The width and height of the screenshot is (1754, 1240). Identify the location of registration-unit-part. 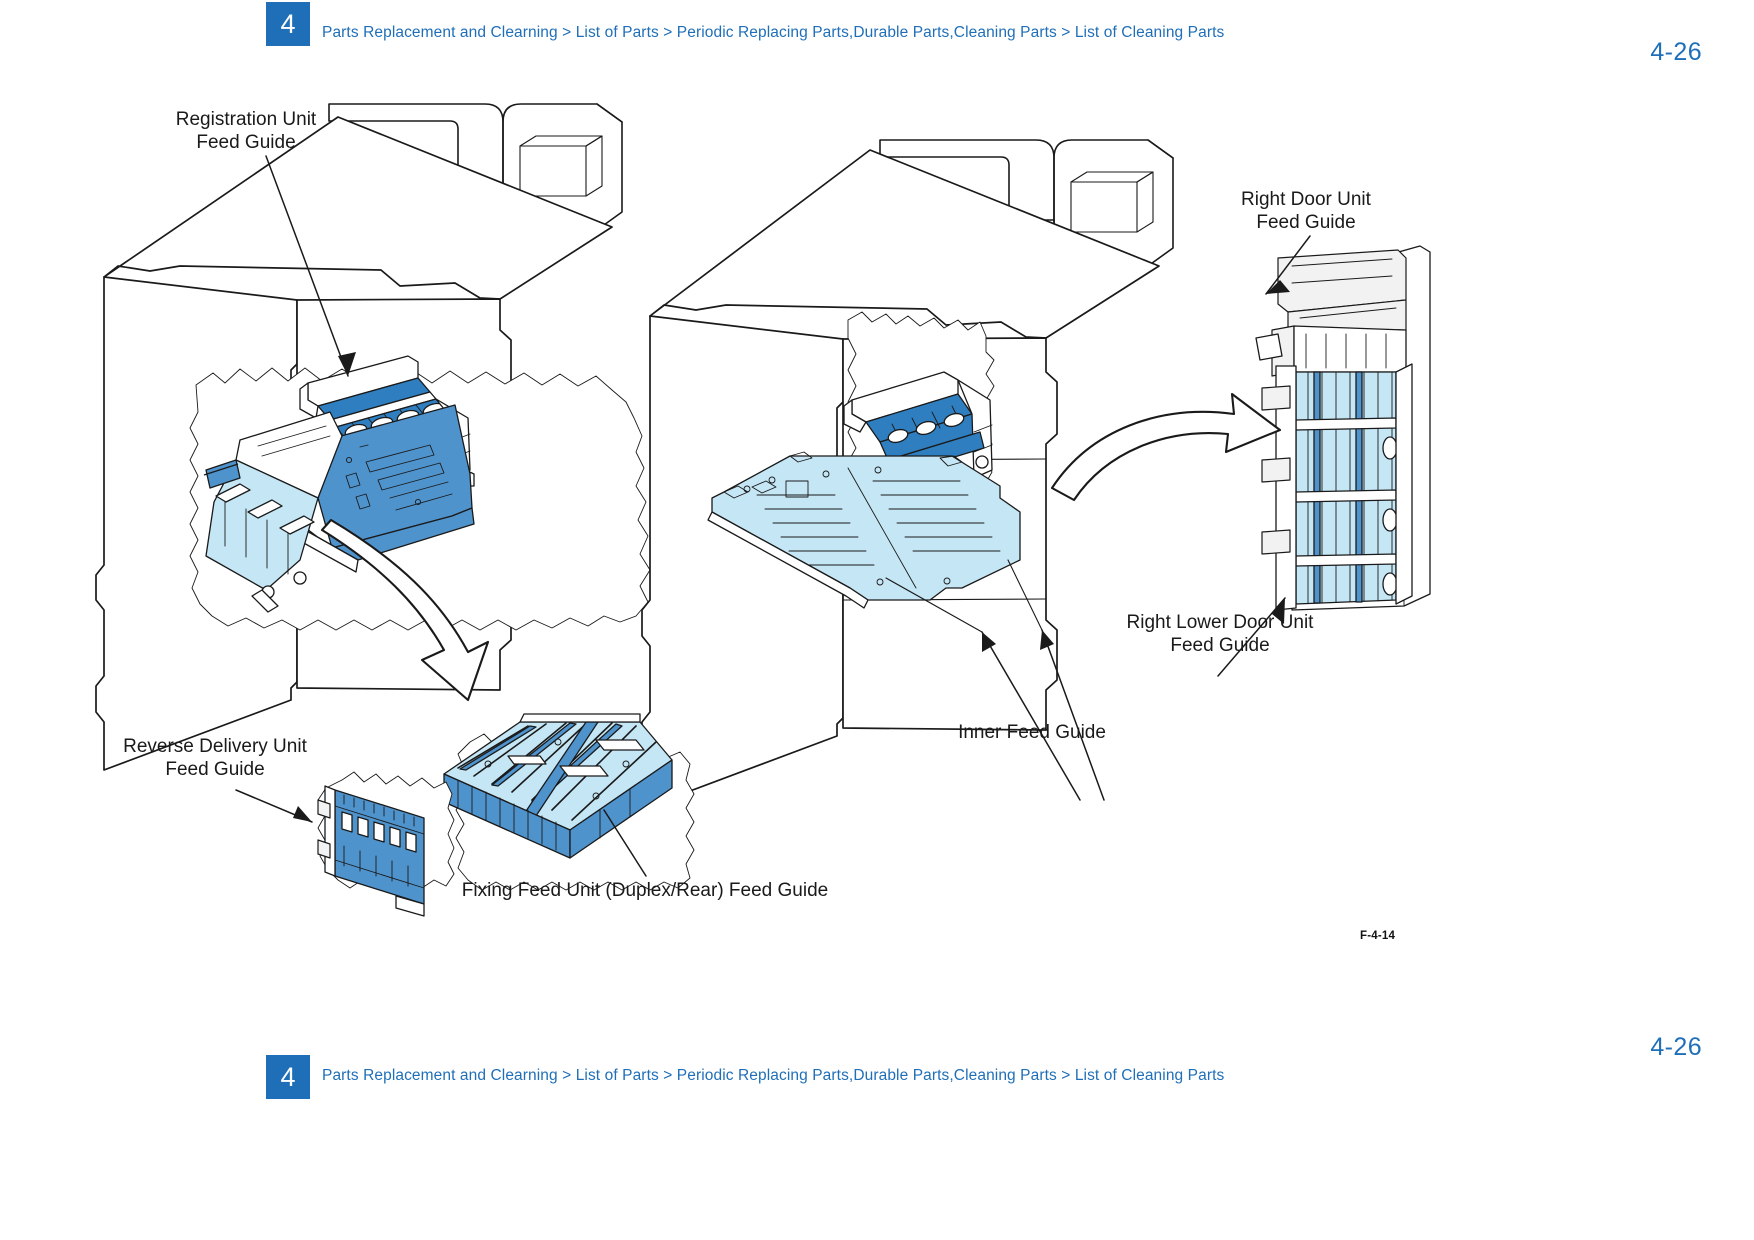
(339, 484).